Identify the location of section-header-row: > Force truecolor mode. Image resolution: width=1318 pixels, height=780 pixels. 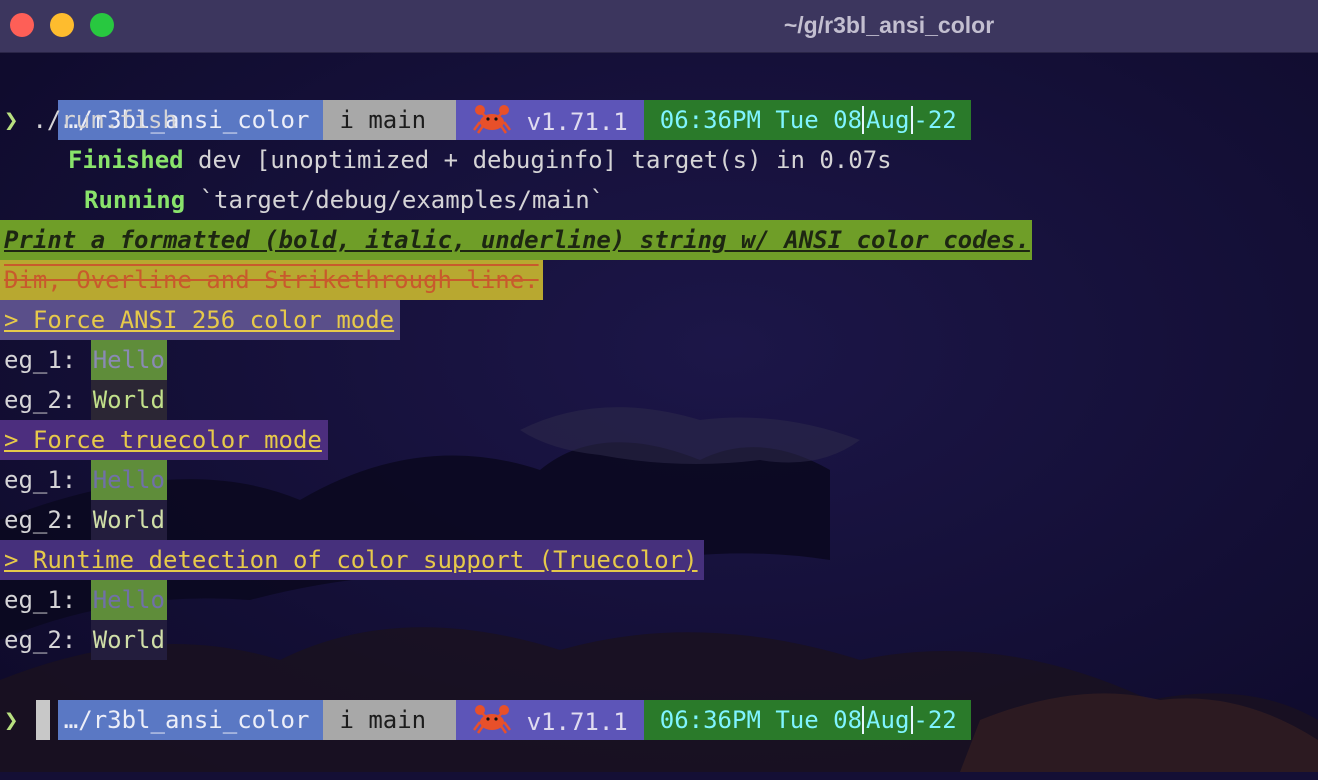
(659, 440).